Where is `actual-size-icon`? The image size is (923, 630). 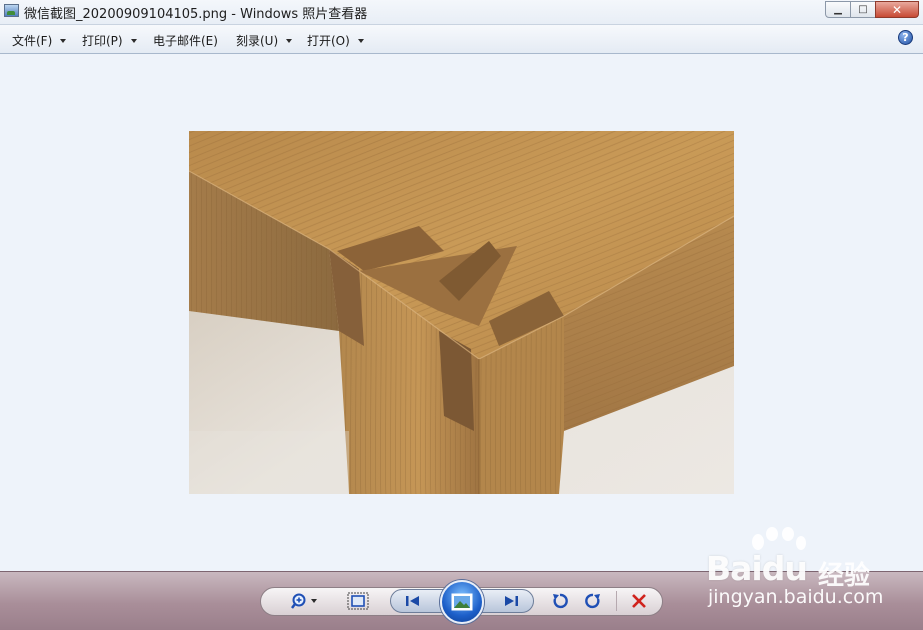 actual-size-icon is located at coordinates (358, 601).